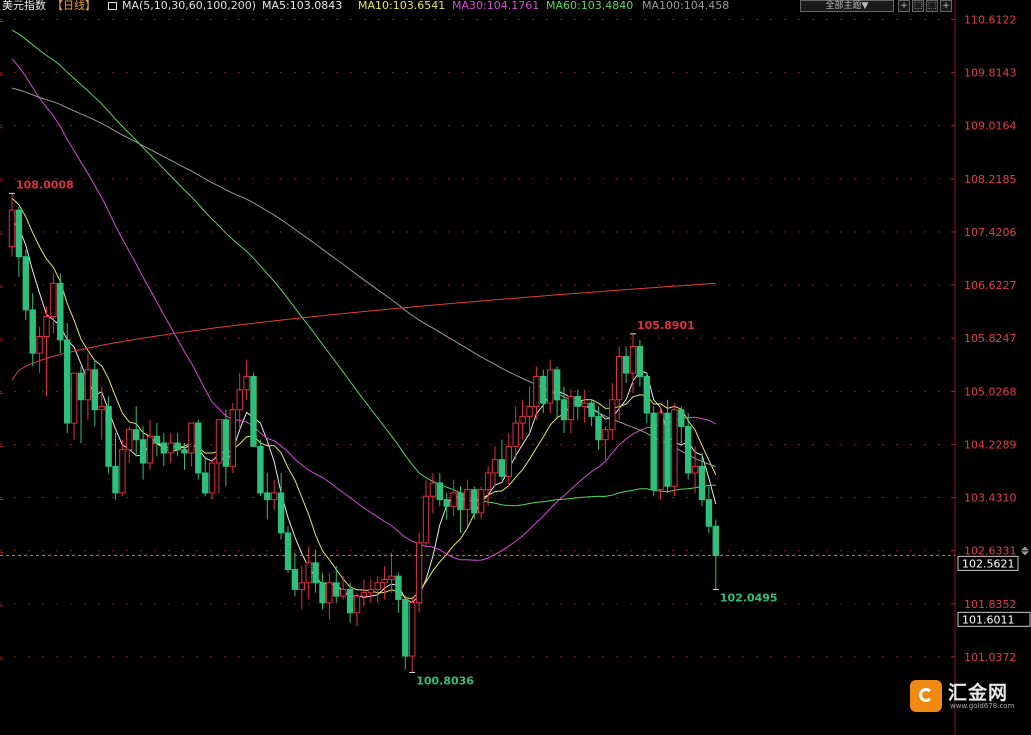 The height and width of the screenshot is (735, 1031). Describe the element at coordinates (990, 285) in the screenshot. I see `axis-tick-label: 106.6227` at that location.